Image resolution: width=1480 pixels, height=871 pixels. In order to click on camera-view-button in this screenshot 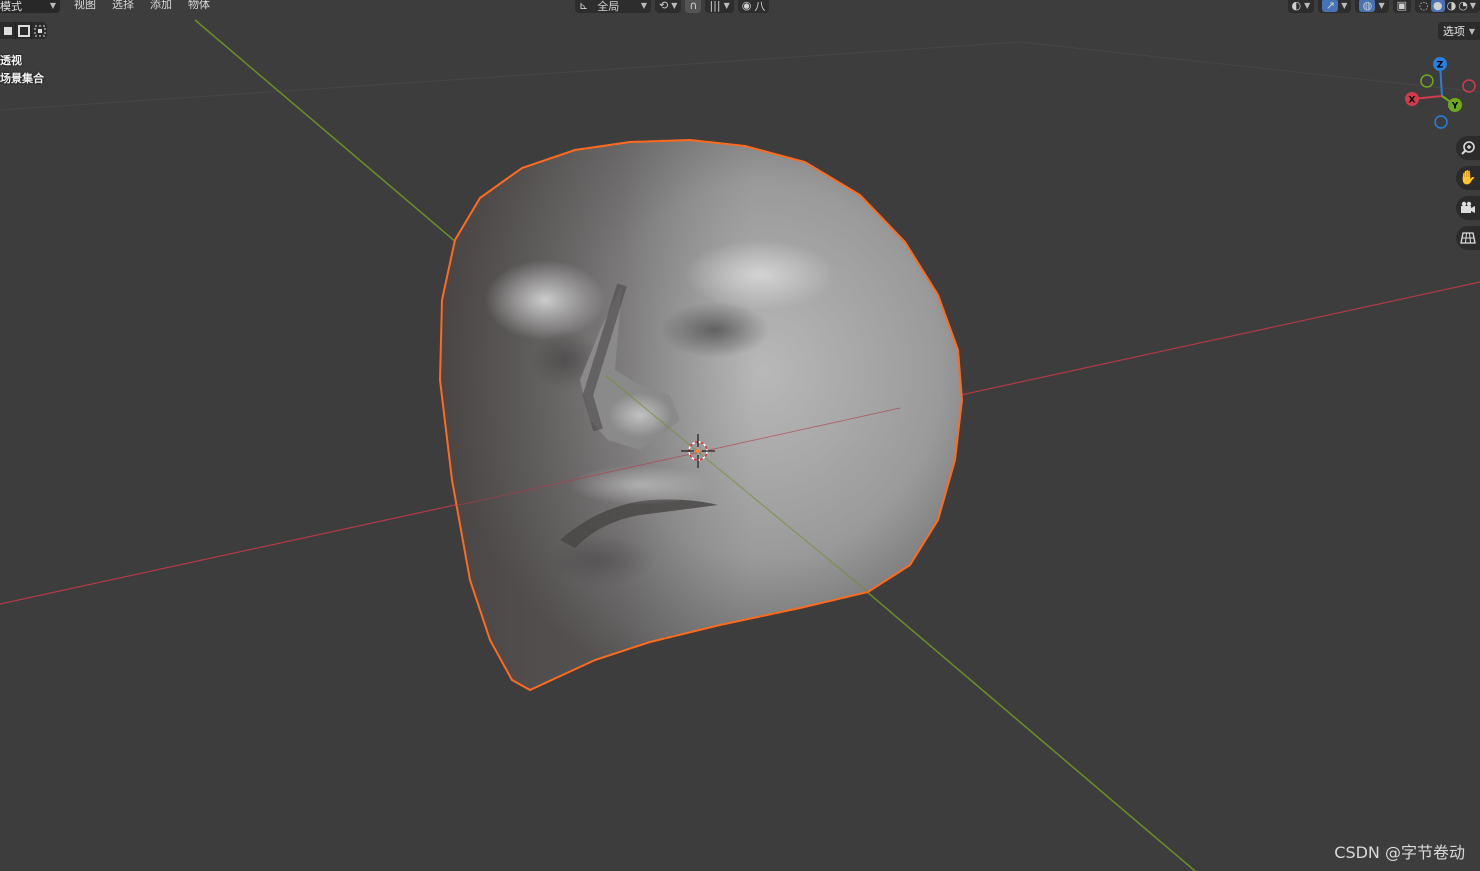, I will do `click(1468, 208)`.